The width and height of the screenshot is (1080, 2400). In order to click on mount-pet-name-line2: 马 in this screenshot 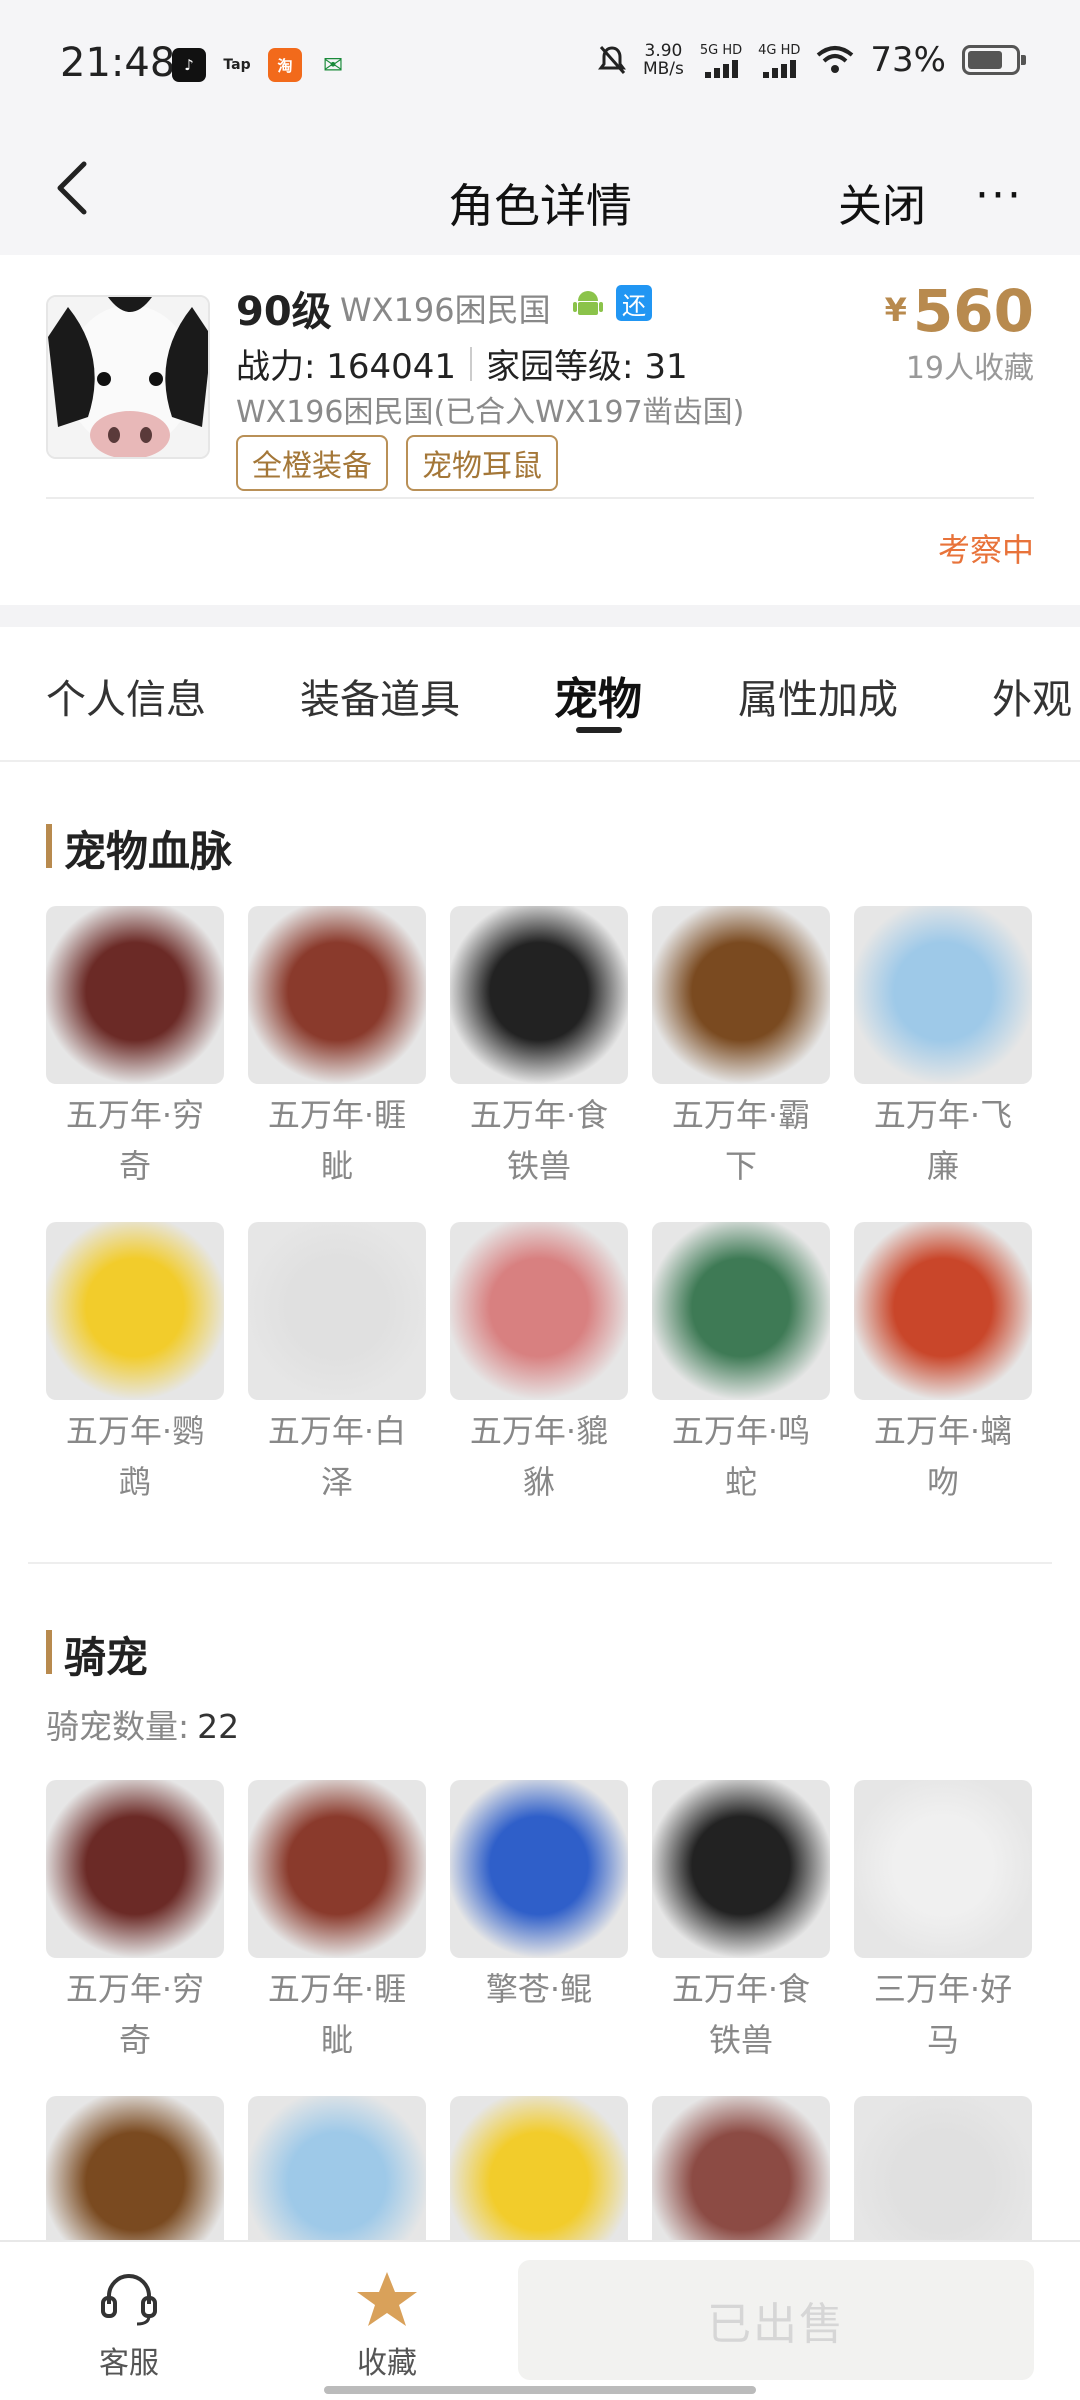, I will do `click(942, 2040)`.